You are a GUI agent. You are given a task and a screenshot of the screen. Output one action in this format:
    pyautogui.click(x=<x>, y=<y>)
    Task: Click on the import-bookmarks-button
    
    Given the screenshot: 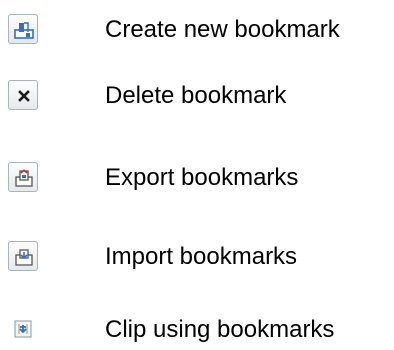 What is the action you would take?
    pyautogui.click(x=23, y=256)
    